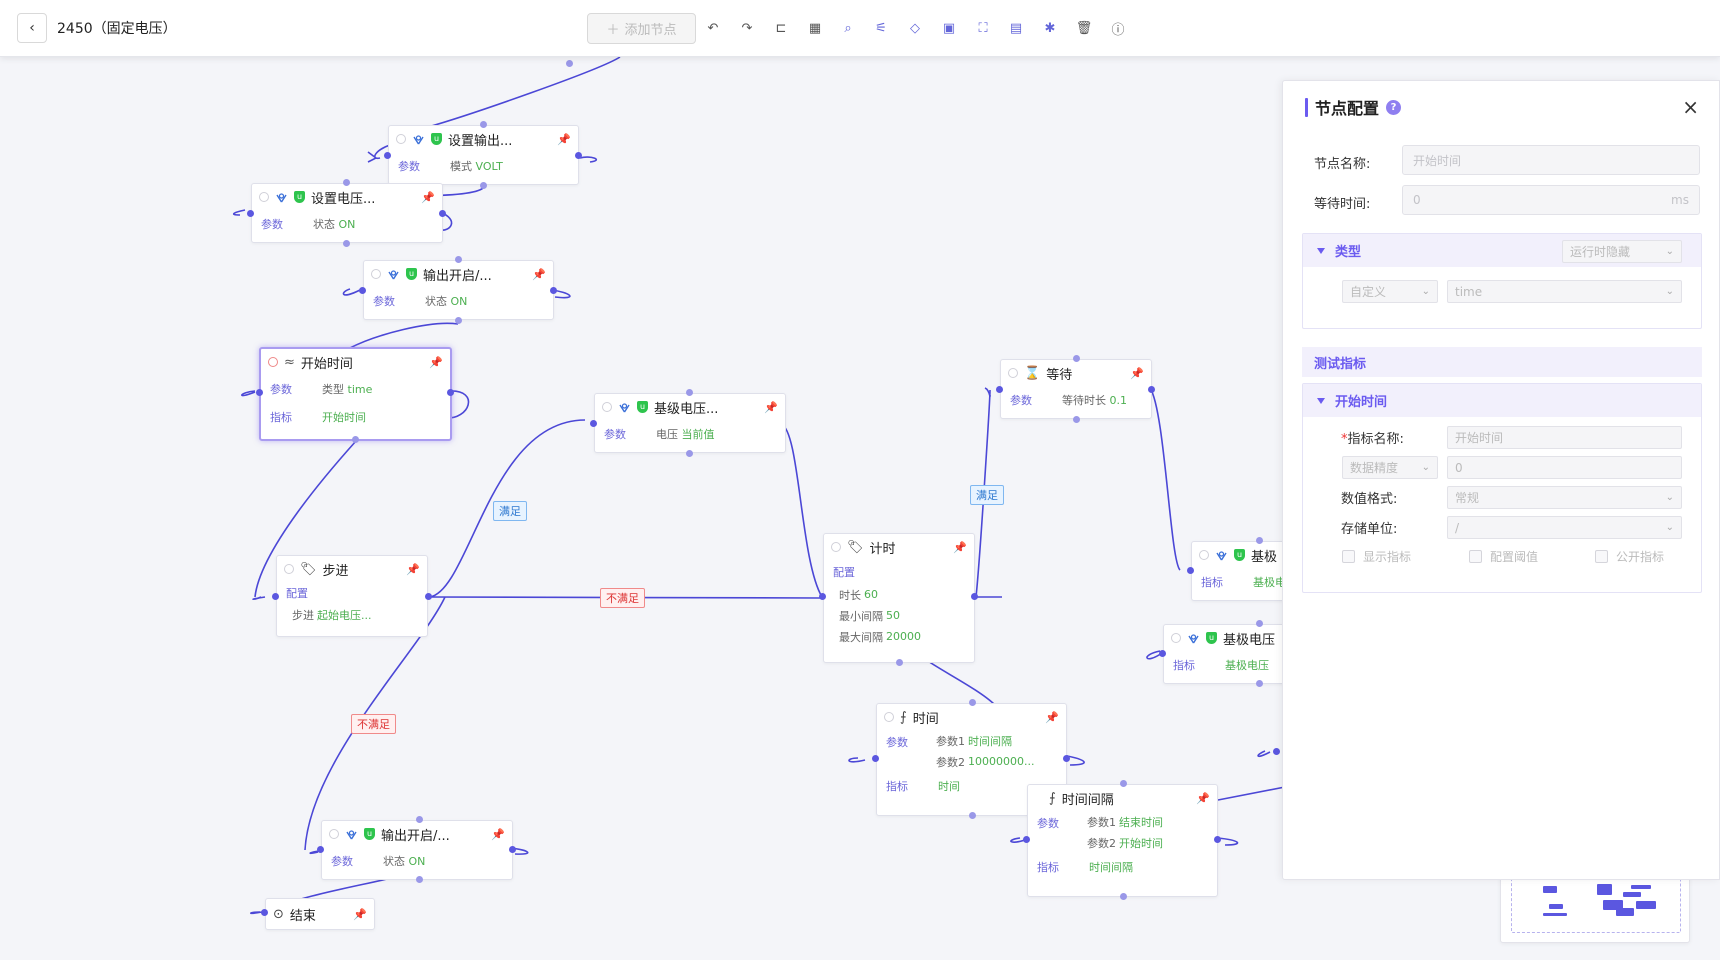 This screenshot has height=960, width=1720. What do you see at coordinates (355, 394) in the screenshot?
I see `node-start-time: ≈ 开始时间 📌 参数 类型 time 指标 开始时间` at bounding box center [355, 394].